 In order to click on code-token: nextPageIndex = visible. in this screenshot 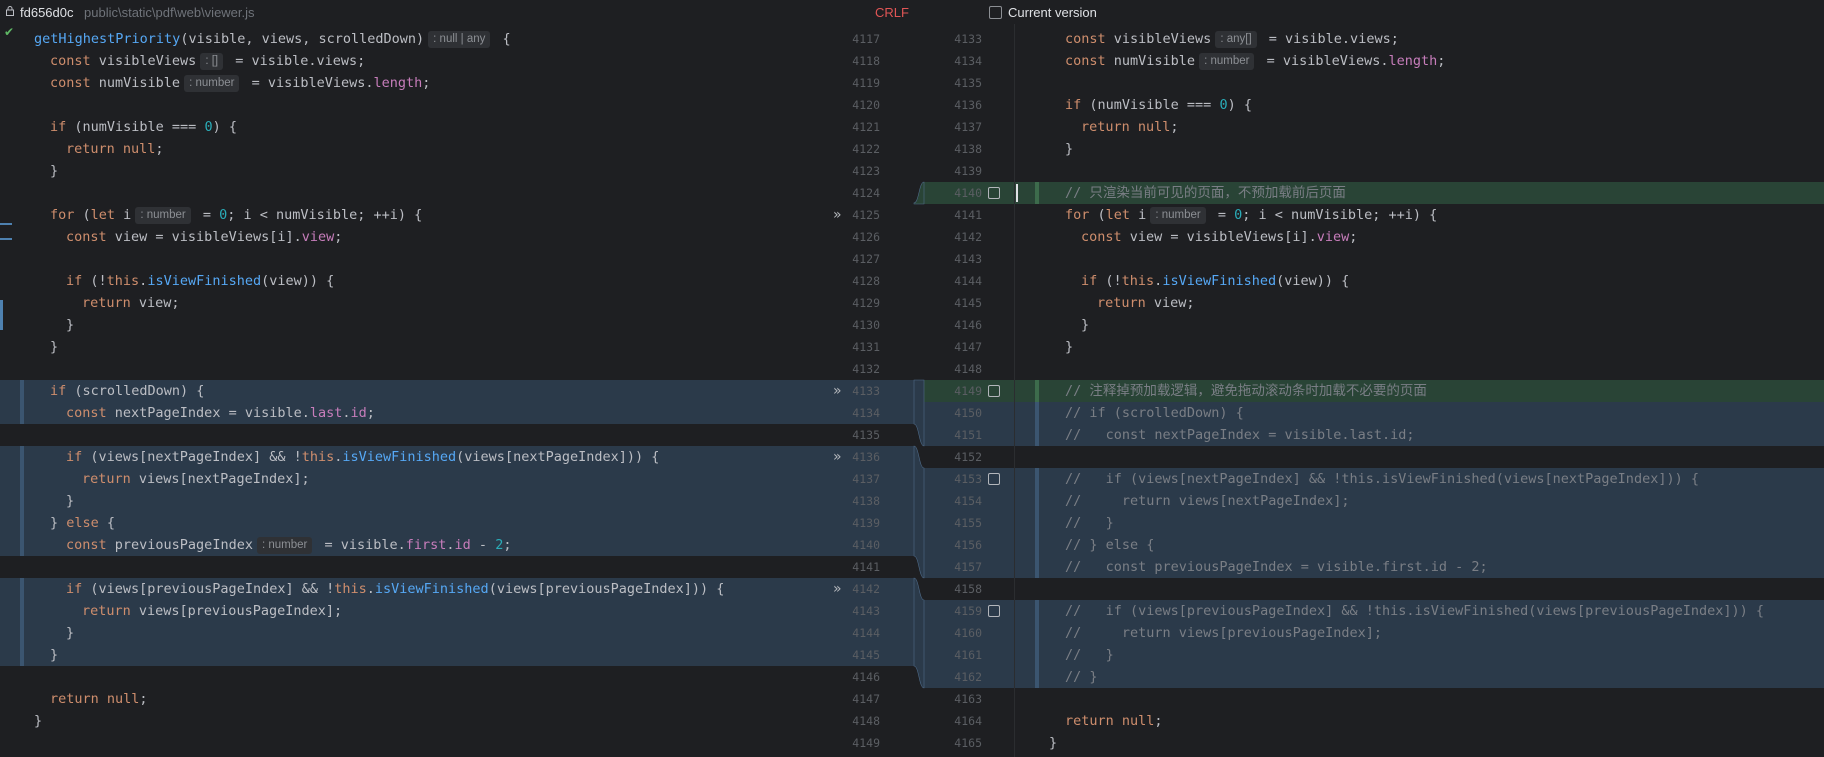, I will do `click(212, 413)`.